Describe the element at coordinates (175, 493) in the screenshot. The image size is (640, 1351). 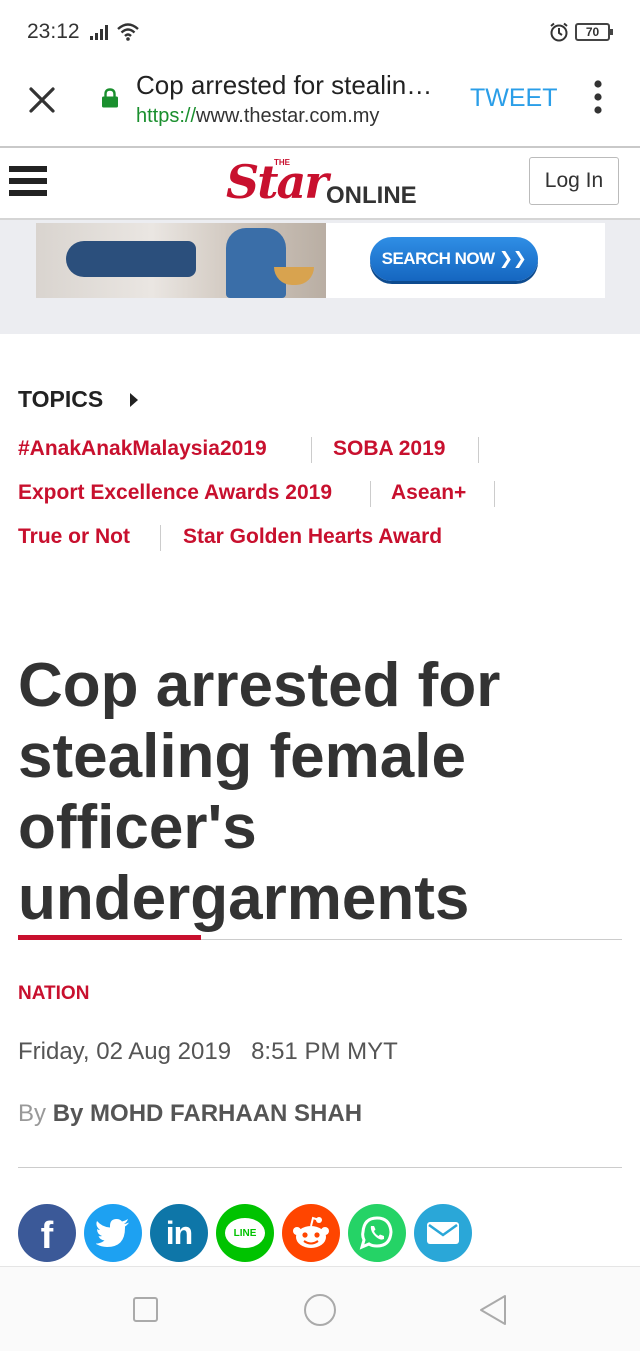
I see `topic-link: Export Excellence Awards 2019` at that location.